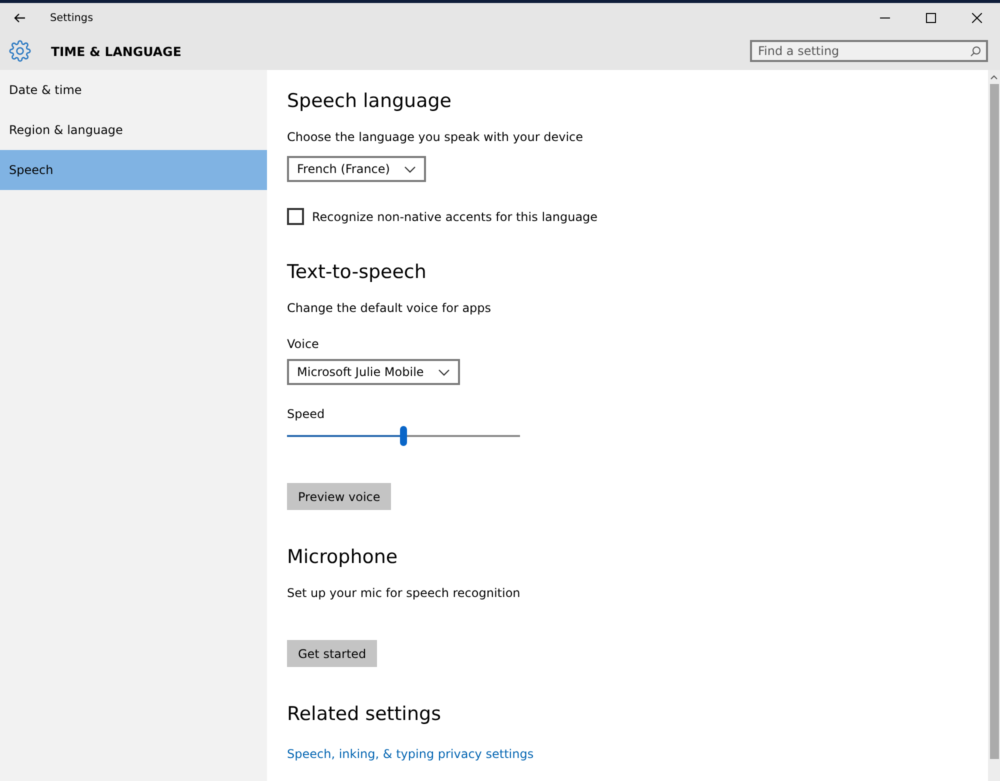 Image resolution: width=1000 pixels, height=781 pixels. Describe the element at coordinates (133, 90) in the screenshot. I see `sidebar-item: Date & time` at that location.